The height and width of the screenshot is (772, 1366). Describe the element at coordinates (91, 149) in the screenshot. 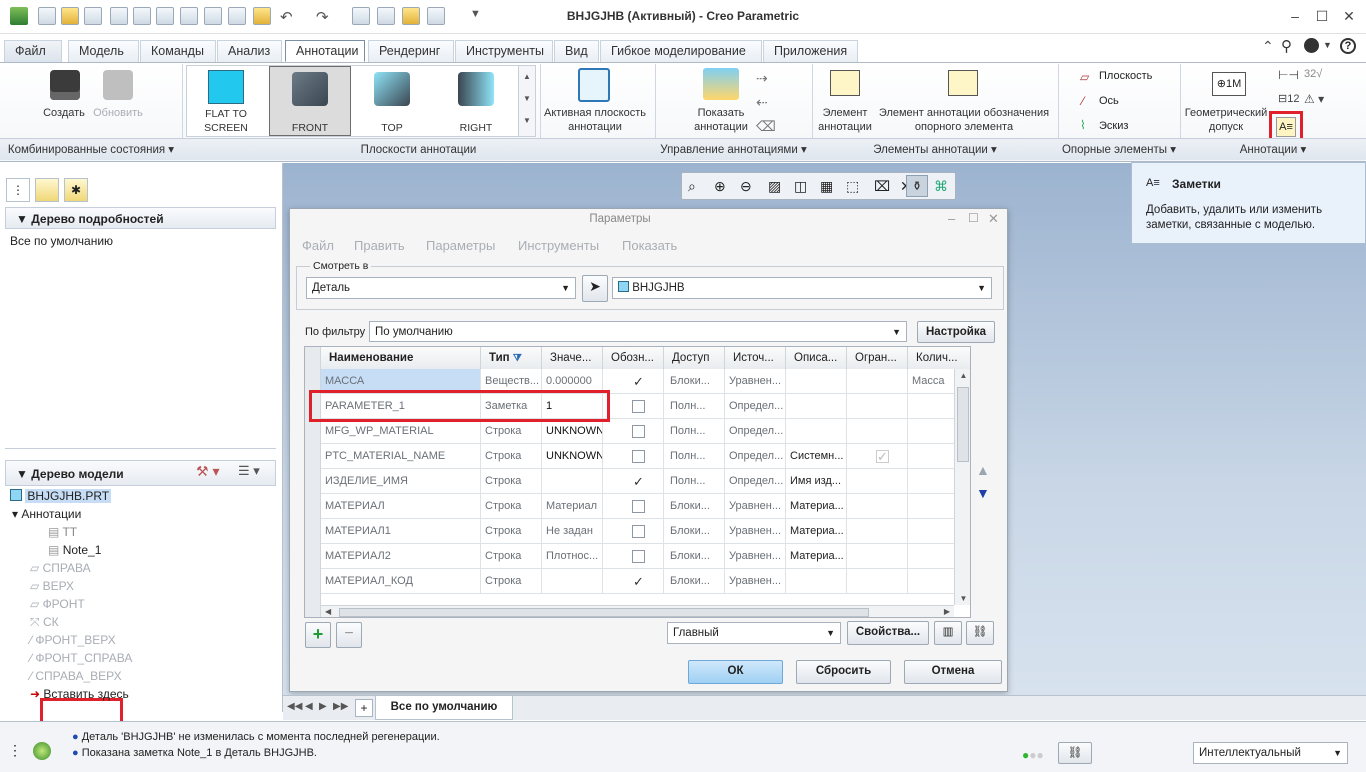

I see `group-combined-states: Комбинированные состояния ▾` at that location.